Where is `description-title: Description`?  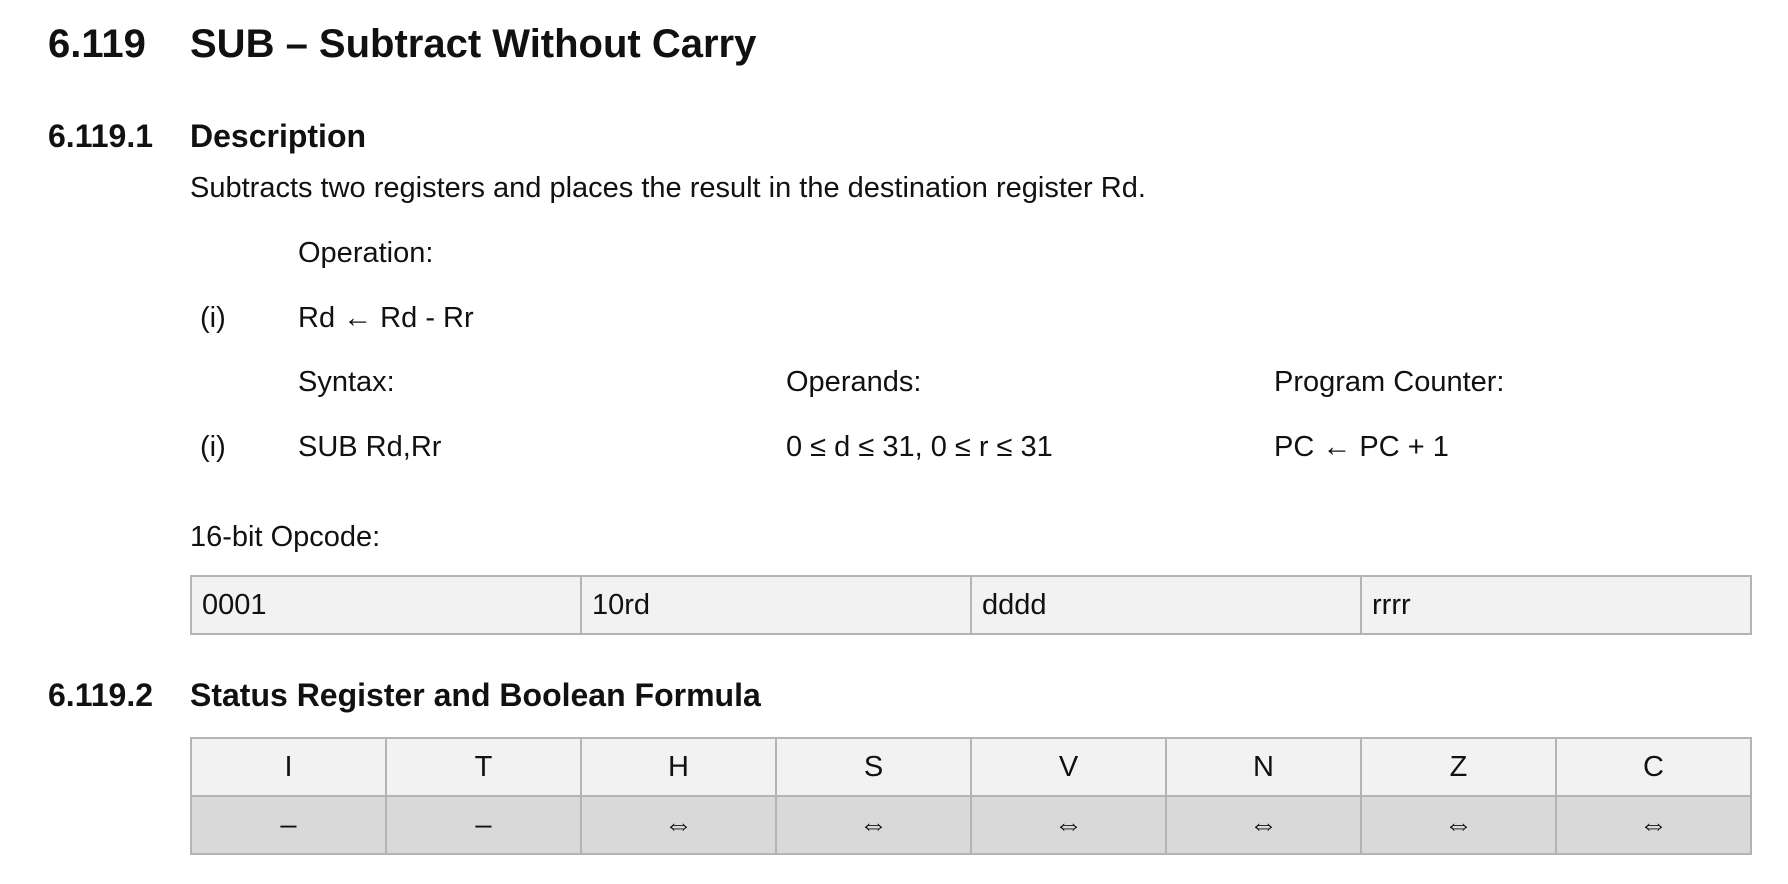 description-title: Description is located at coordinates (278, 136).